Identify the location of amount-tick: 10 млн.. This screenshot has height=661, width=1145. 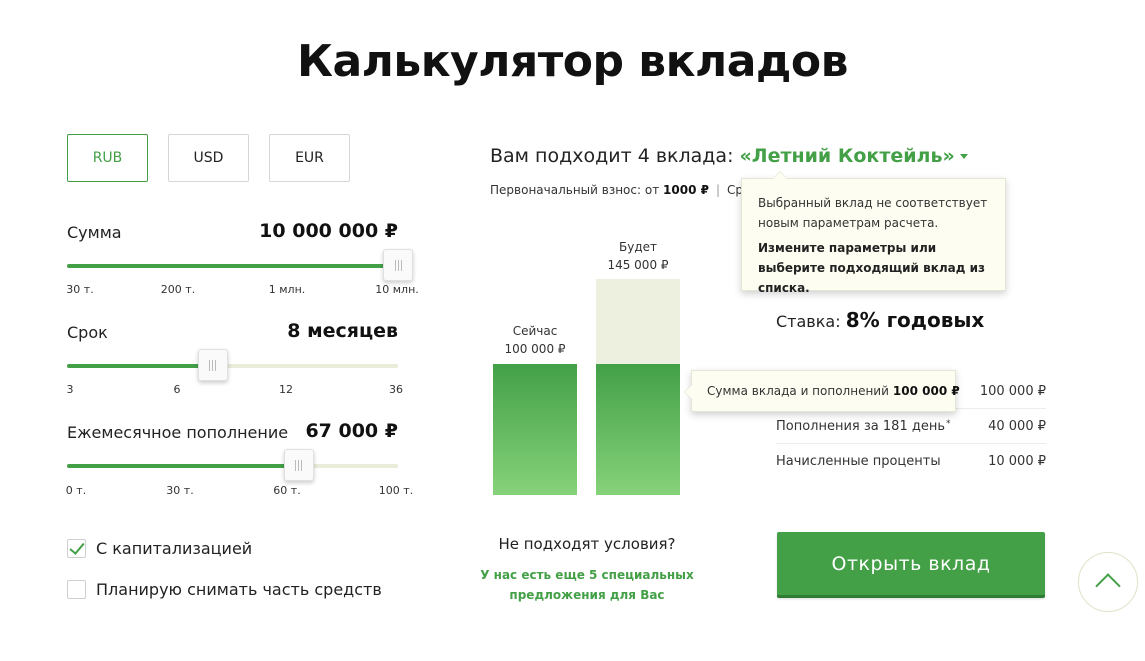
(397, 289).